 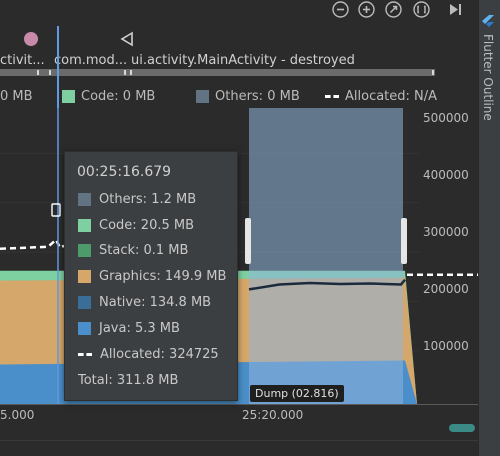 I want to click on legend-item: Code: 0 MB, so click(x=108, y=96).